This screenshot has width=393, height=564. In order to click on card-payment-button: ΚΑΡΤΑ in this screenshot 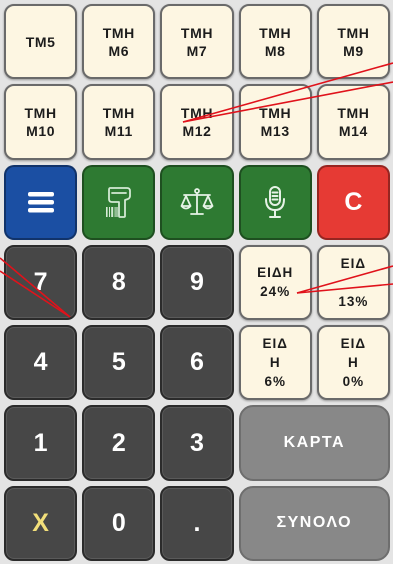, I will do `click(314, 443)`.